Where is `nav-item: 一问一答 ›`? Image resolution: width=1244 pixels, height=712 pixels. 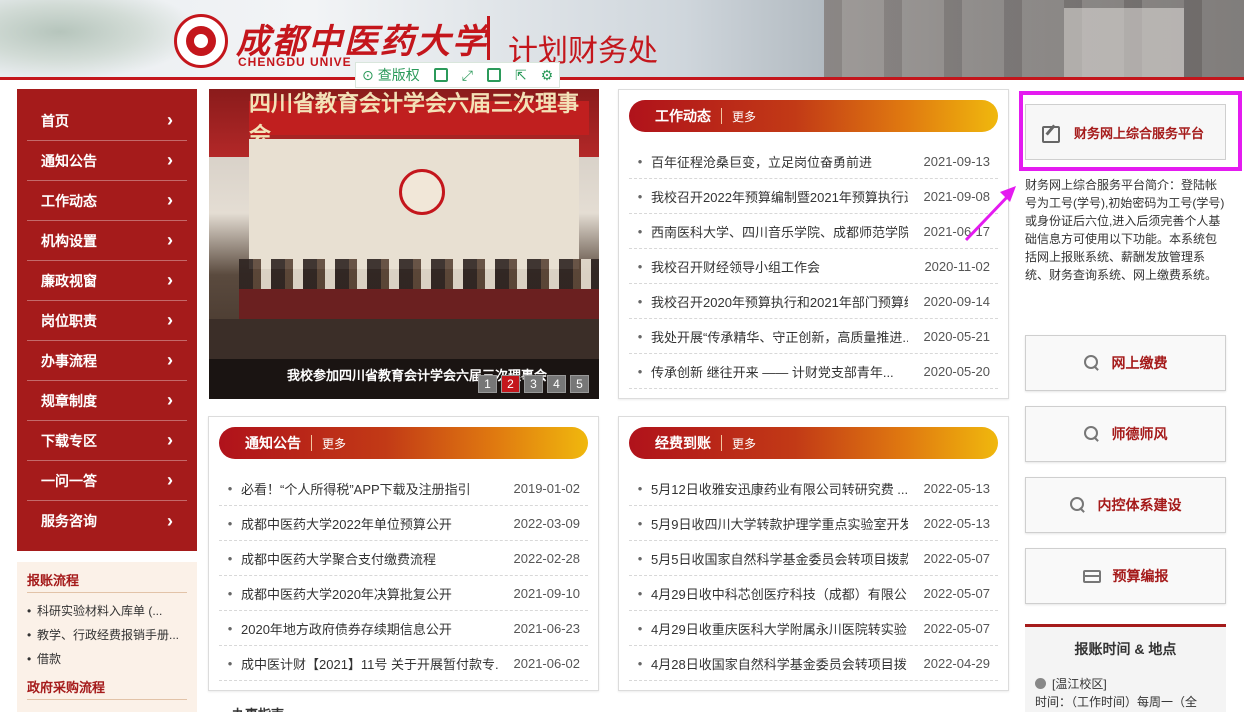 nav-item: 一问一答 › is located at coordinates (107, 481).